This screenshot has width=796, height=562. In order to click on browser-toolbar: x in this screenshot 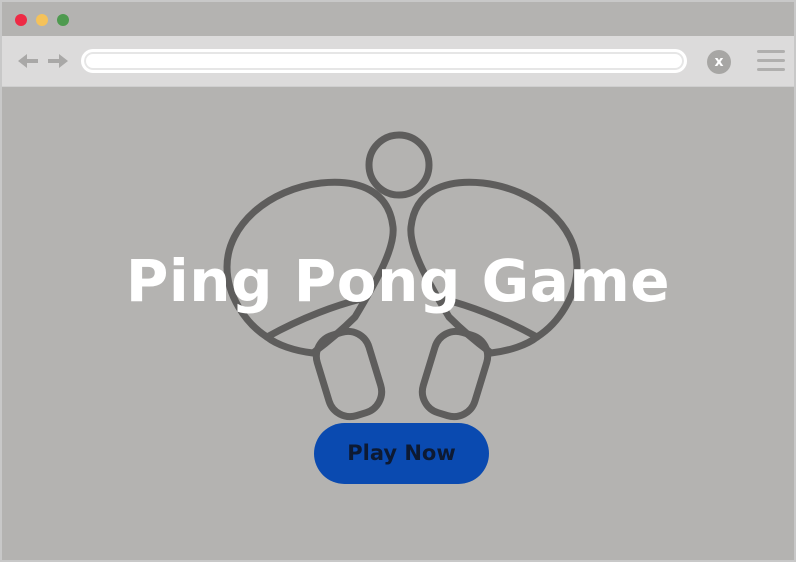, I will do `click(398, 61)`.